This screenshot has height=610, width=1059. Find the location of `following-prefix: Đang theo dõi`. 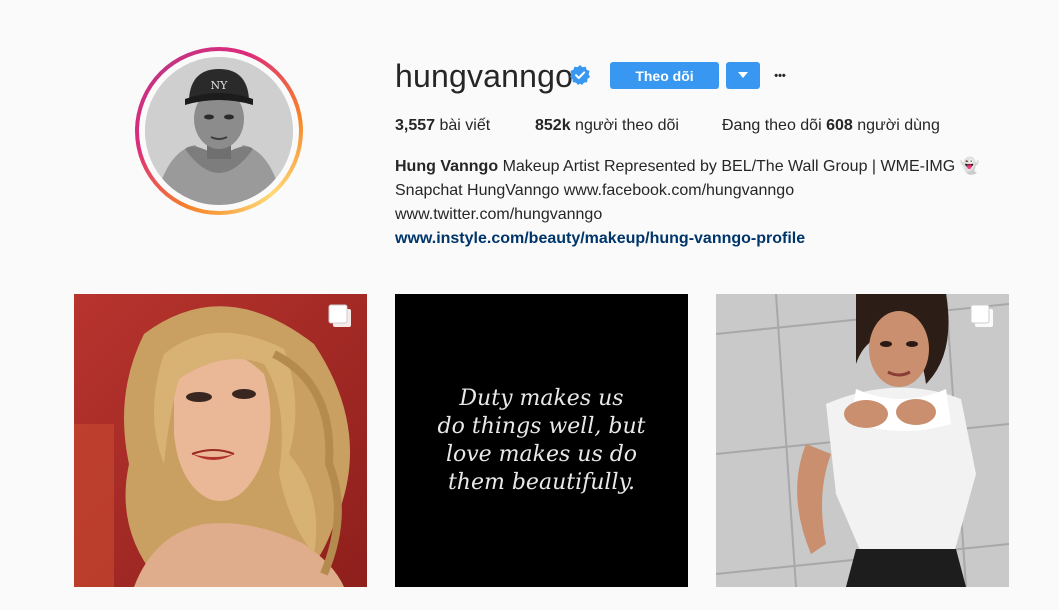

following-prefix: Đang theo dõi is located at coordinates (772, 125).